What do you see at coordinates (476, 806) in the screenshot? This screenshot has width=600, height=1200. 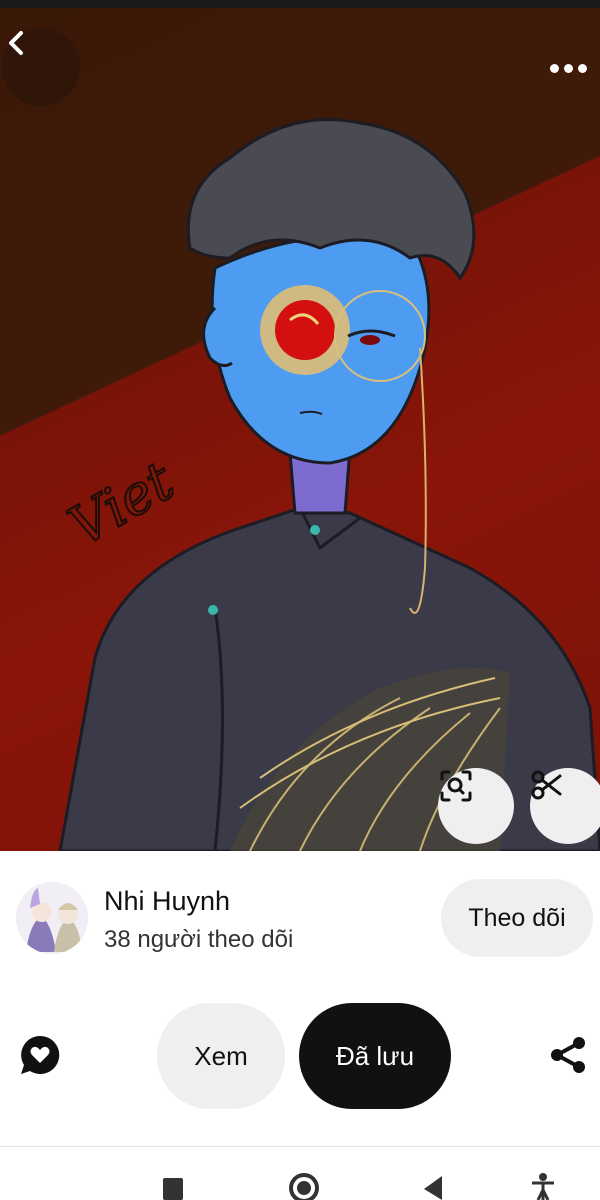 I see `visual-search-button` at bounding box center [476, 806].